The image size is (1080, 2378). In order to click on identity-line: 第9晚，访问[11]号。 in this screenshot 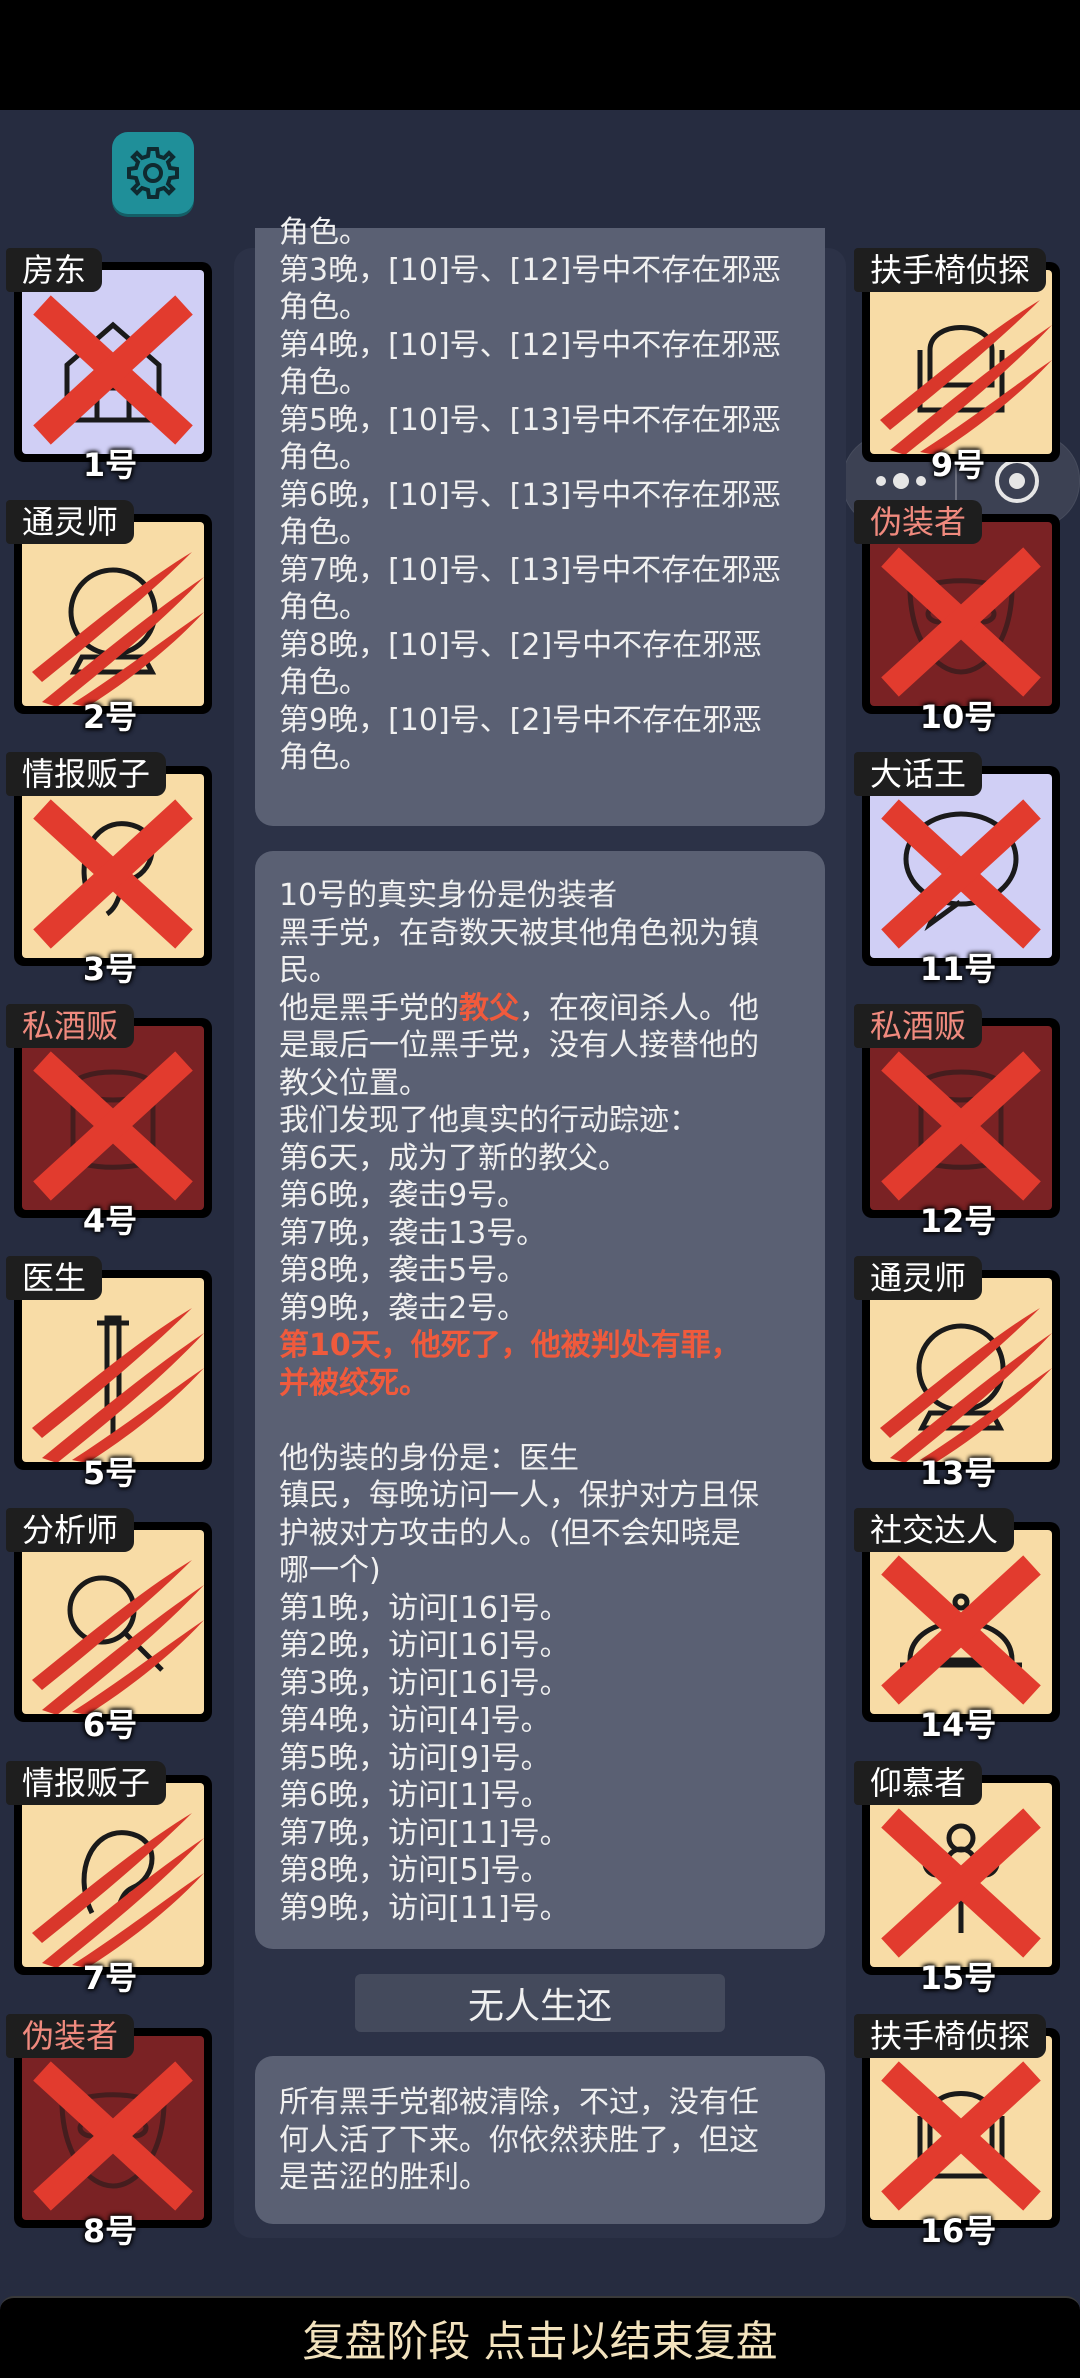, I will do `click(424, 1908)`.